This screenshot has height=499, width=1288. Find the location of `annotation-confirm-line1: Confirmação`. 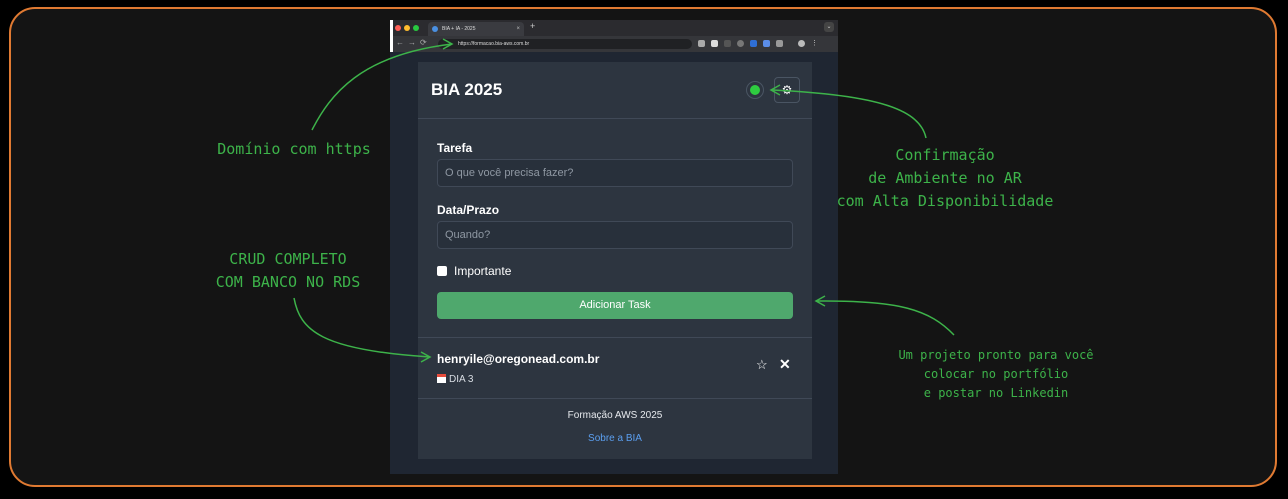

annotation-confirm-line1: Confirmação is located at coordinates (945, 155).